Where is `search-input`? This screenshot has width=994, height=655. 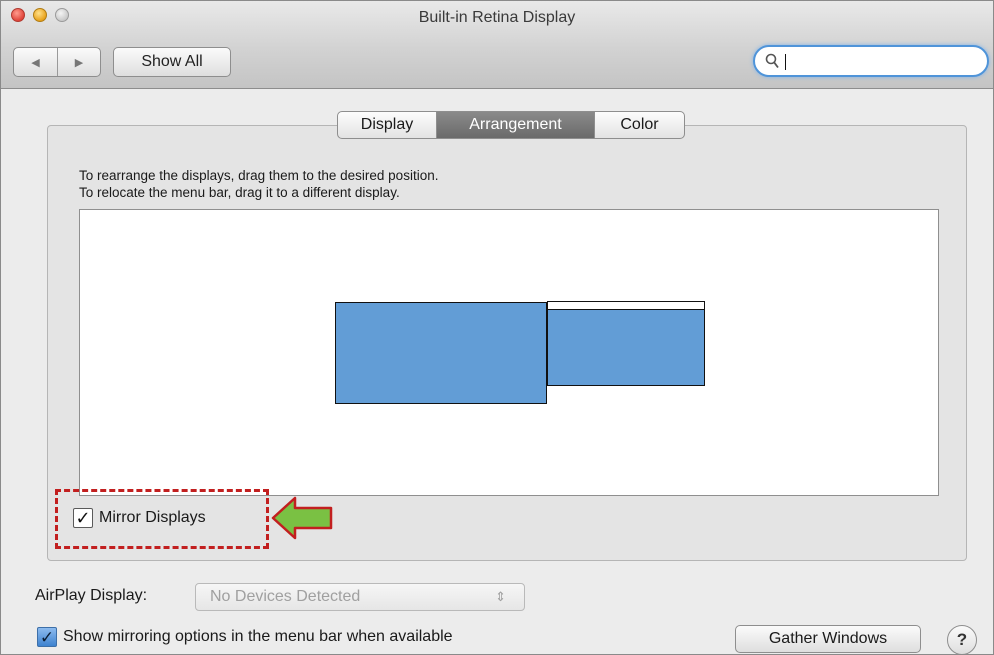
search-input is located at coordinates (882, 61).